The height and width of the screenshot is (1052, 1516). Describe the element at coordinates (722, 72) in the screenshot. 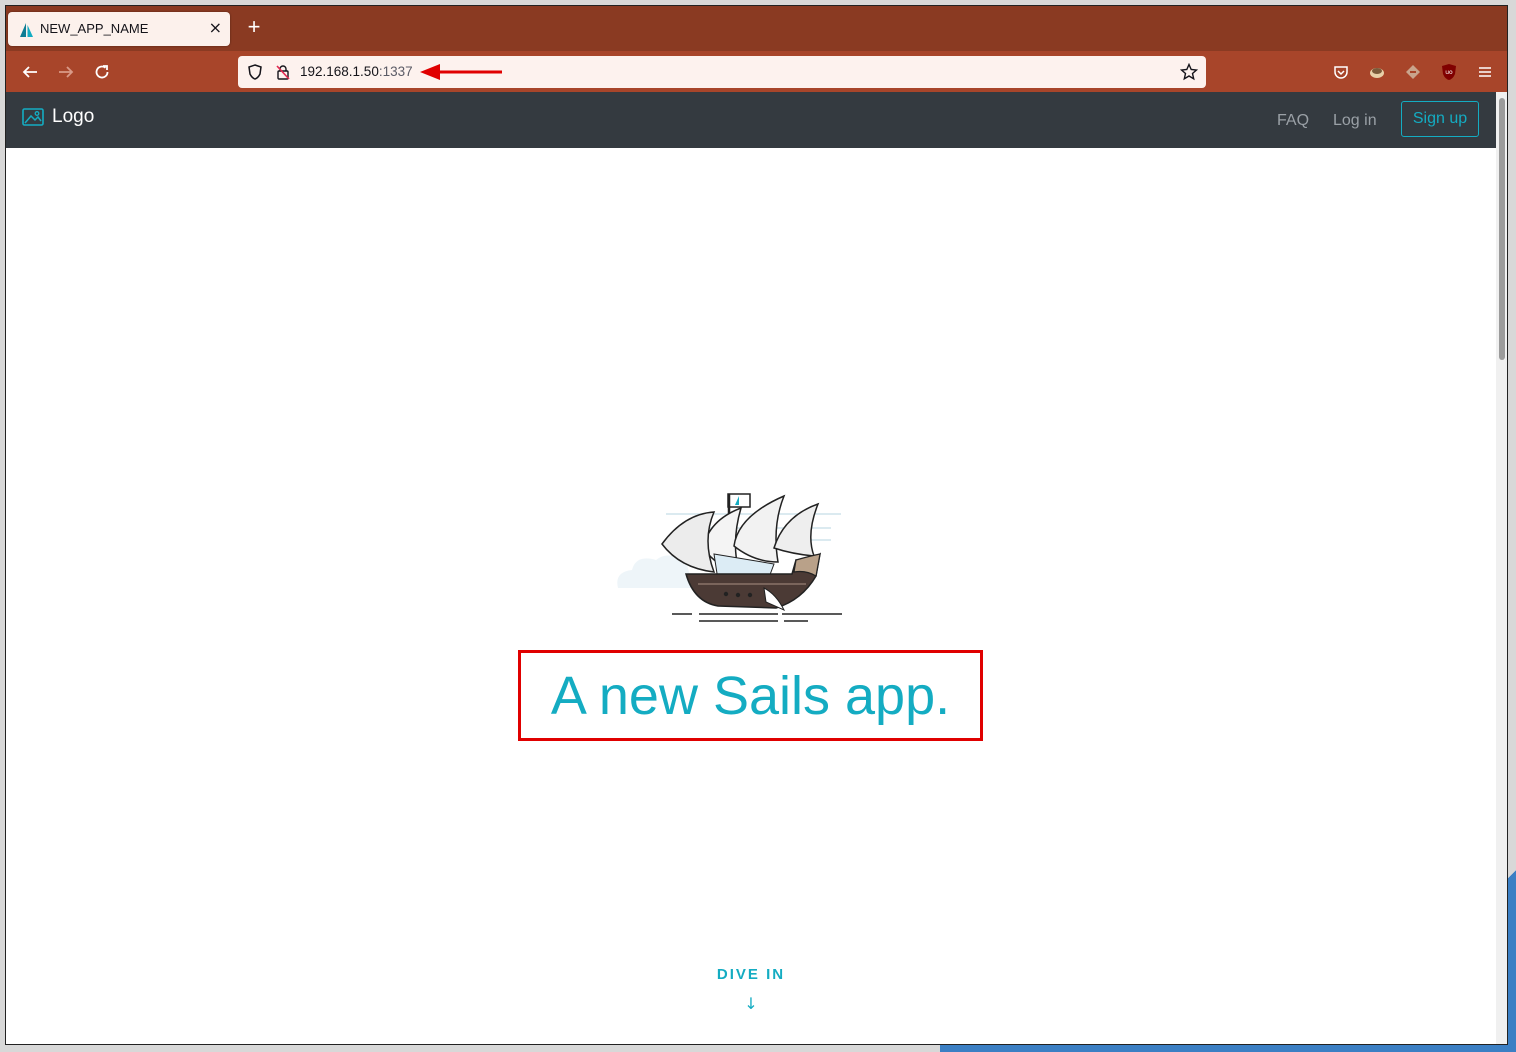

I see `url-bar: 192.168.1.50:1337` at that location.